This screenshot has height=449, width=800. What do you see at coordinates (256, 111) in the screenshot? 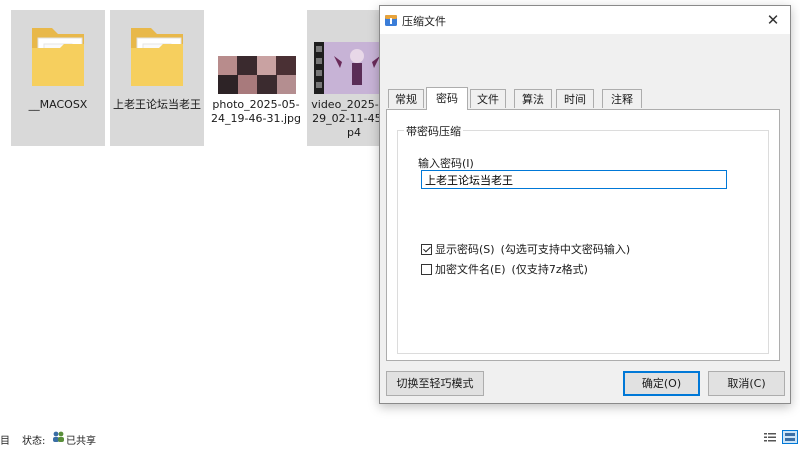
I see `file-name: photo_2025-05-24_19-46-31.jpg` at bounding box center [256, 111].